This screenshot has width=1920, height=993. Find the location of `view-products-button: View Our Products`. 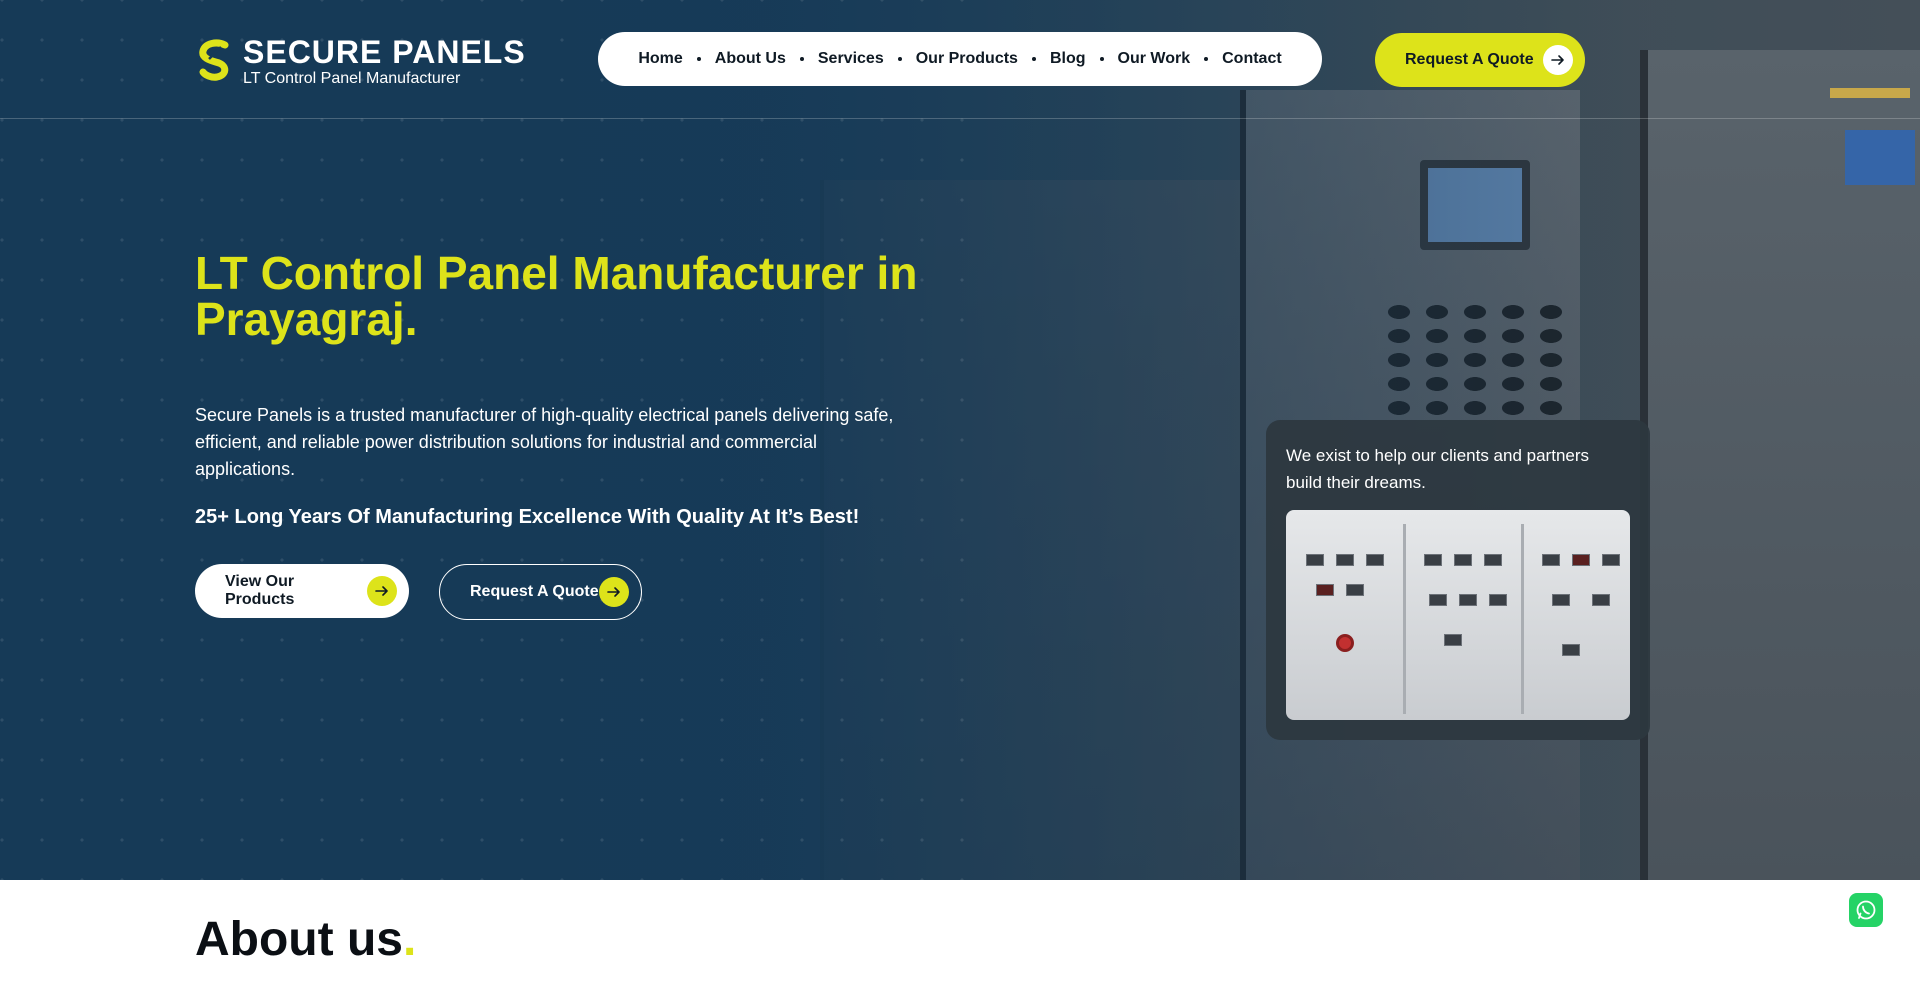

view-products-button: View Our Products is located at coordinates (302, 591).